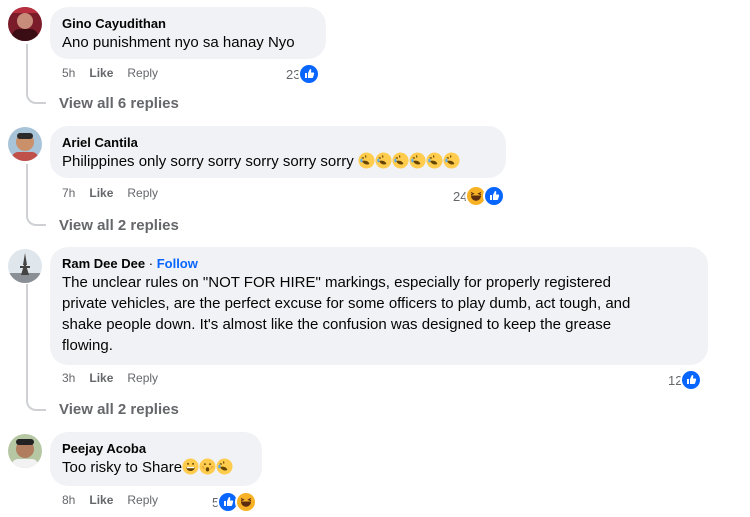 The image size is (750, 517). What do you see at coordinates (278, 142) in the screenshot?
I see `commenter-name: Ariel Cantila` at bounding box center [278, 142].